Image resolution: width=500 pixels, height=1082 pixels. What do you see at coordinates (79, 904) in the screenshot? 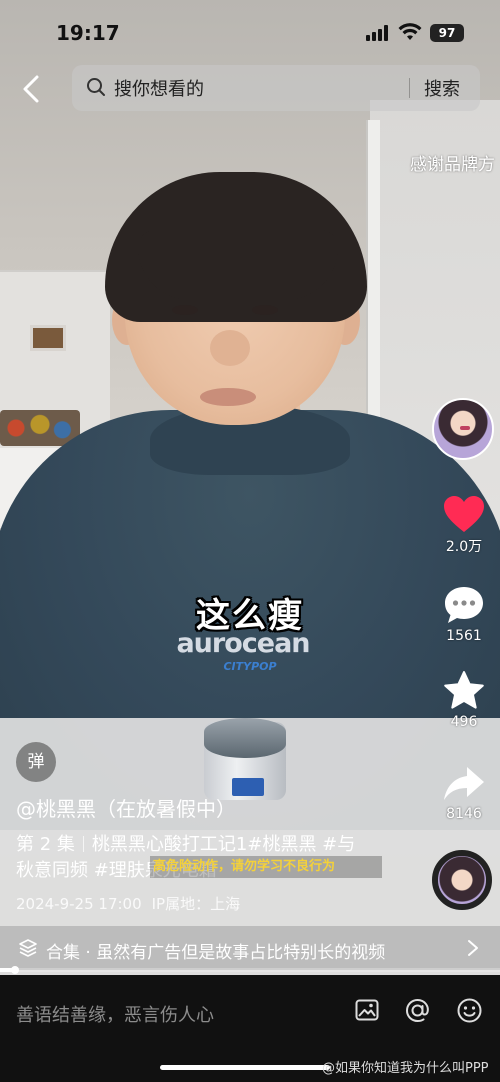
I see `publish-date: 2024-9-25 17:00` at bounding box center [79, 904].